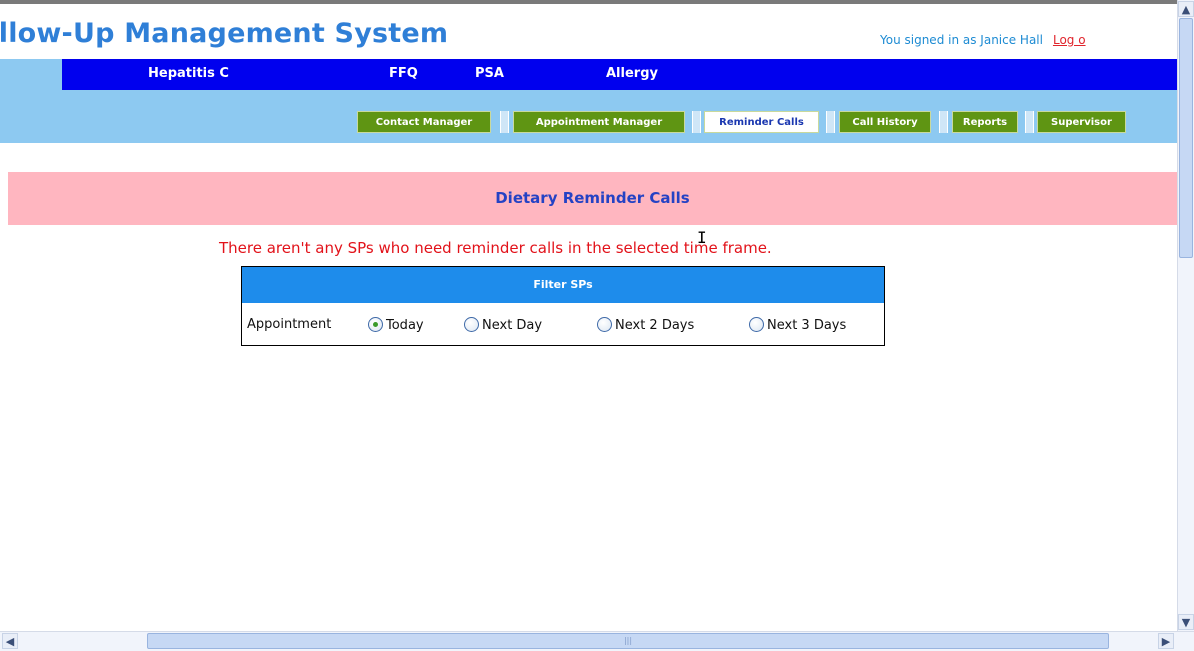  I want to click on text-cursor-icon: I, so click(702, 237).